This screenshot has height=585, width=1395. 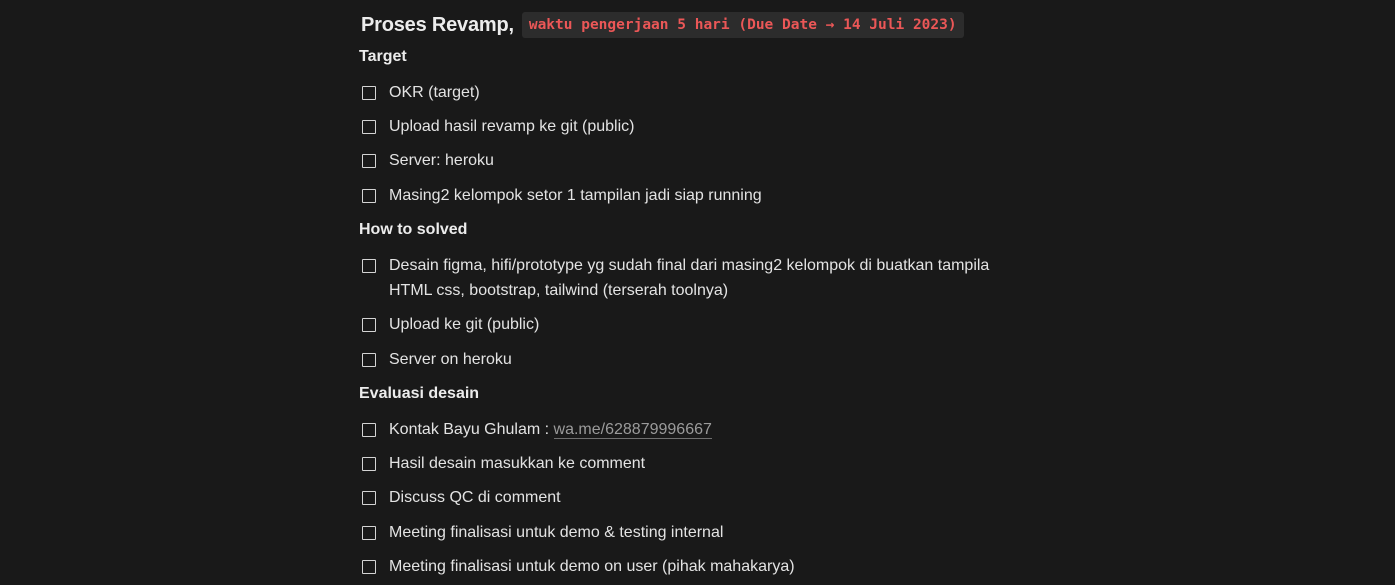 I want to click on todo-text: Upload ke git (public), so click(x=464, y=324).